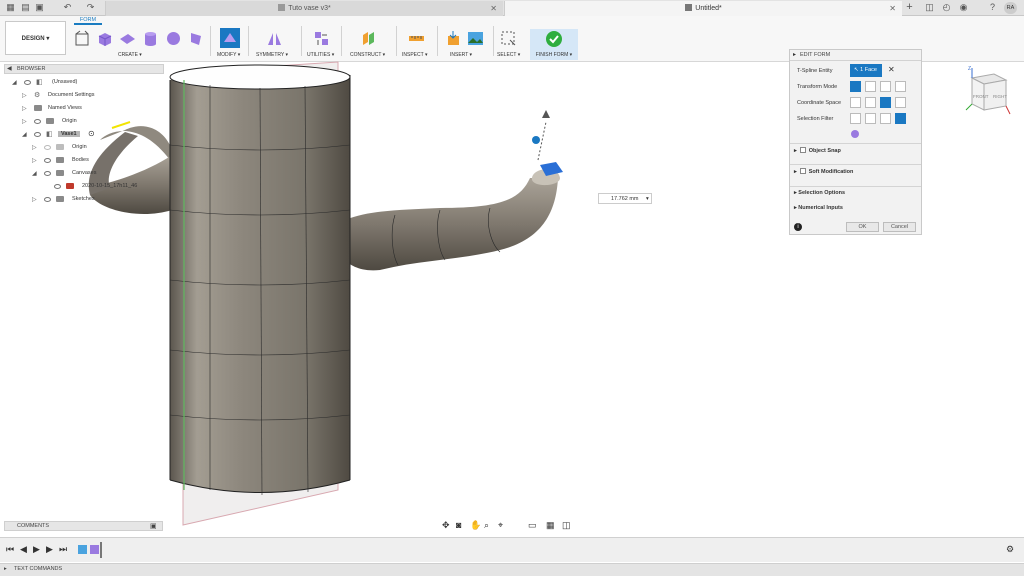 This screenshot has height=576, width=1024. What do you see at coordinates (320, 55) in the screenshot?
I see `utilities-menu: UTILITIES ▾` at bounding box center [320, 55].